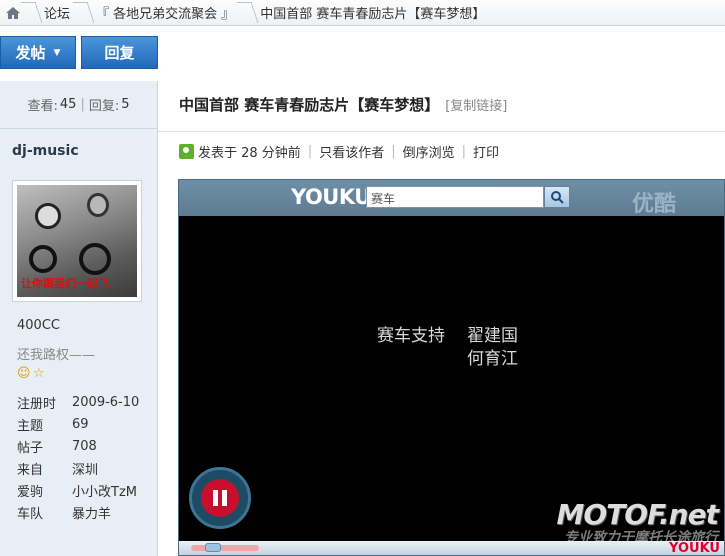  Describe the element at coordinates (476, 104) in the screenshot. I see `copy-link: [复制链接]` at that location.